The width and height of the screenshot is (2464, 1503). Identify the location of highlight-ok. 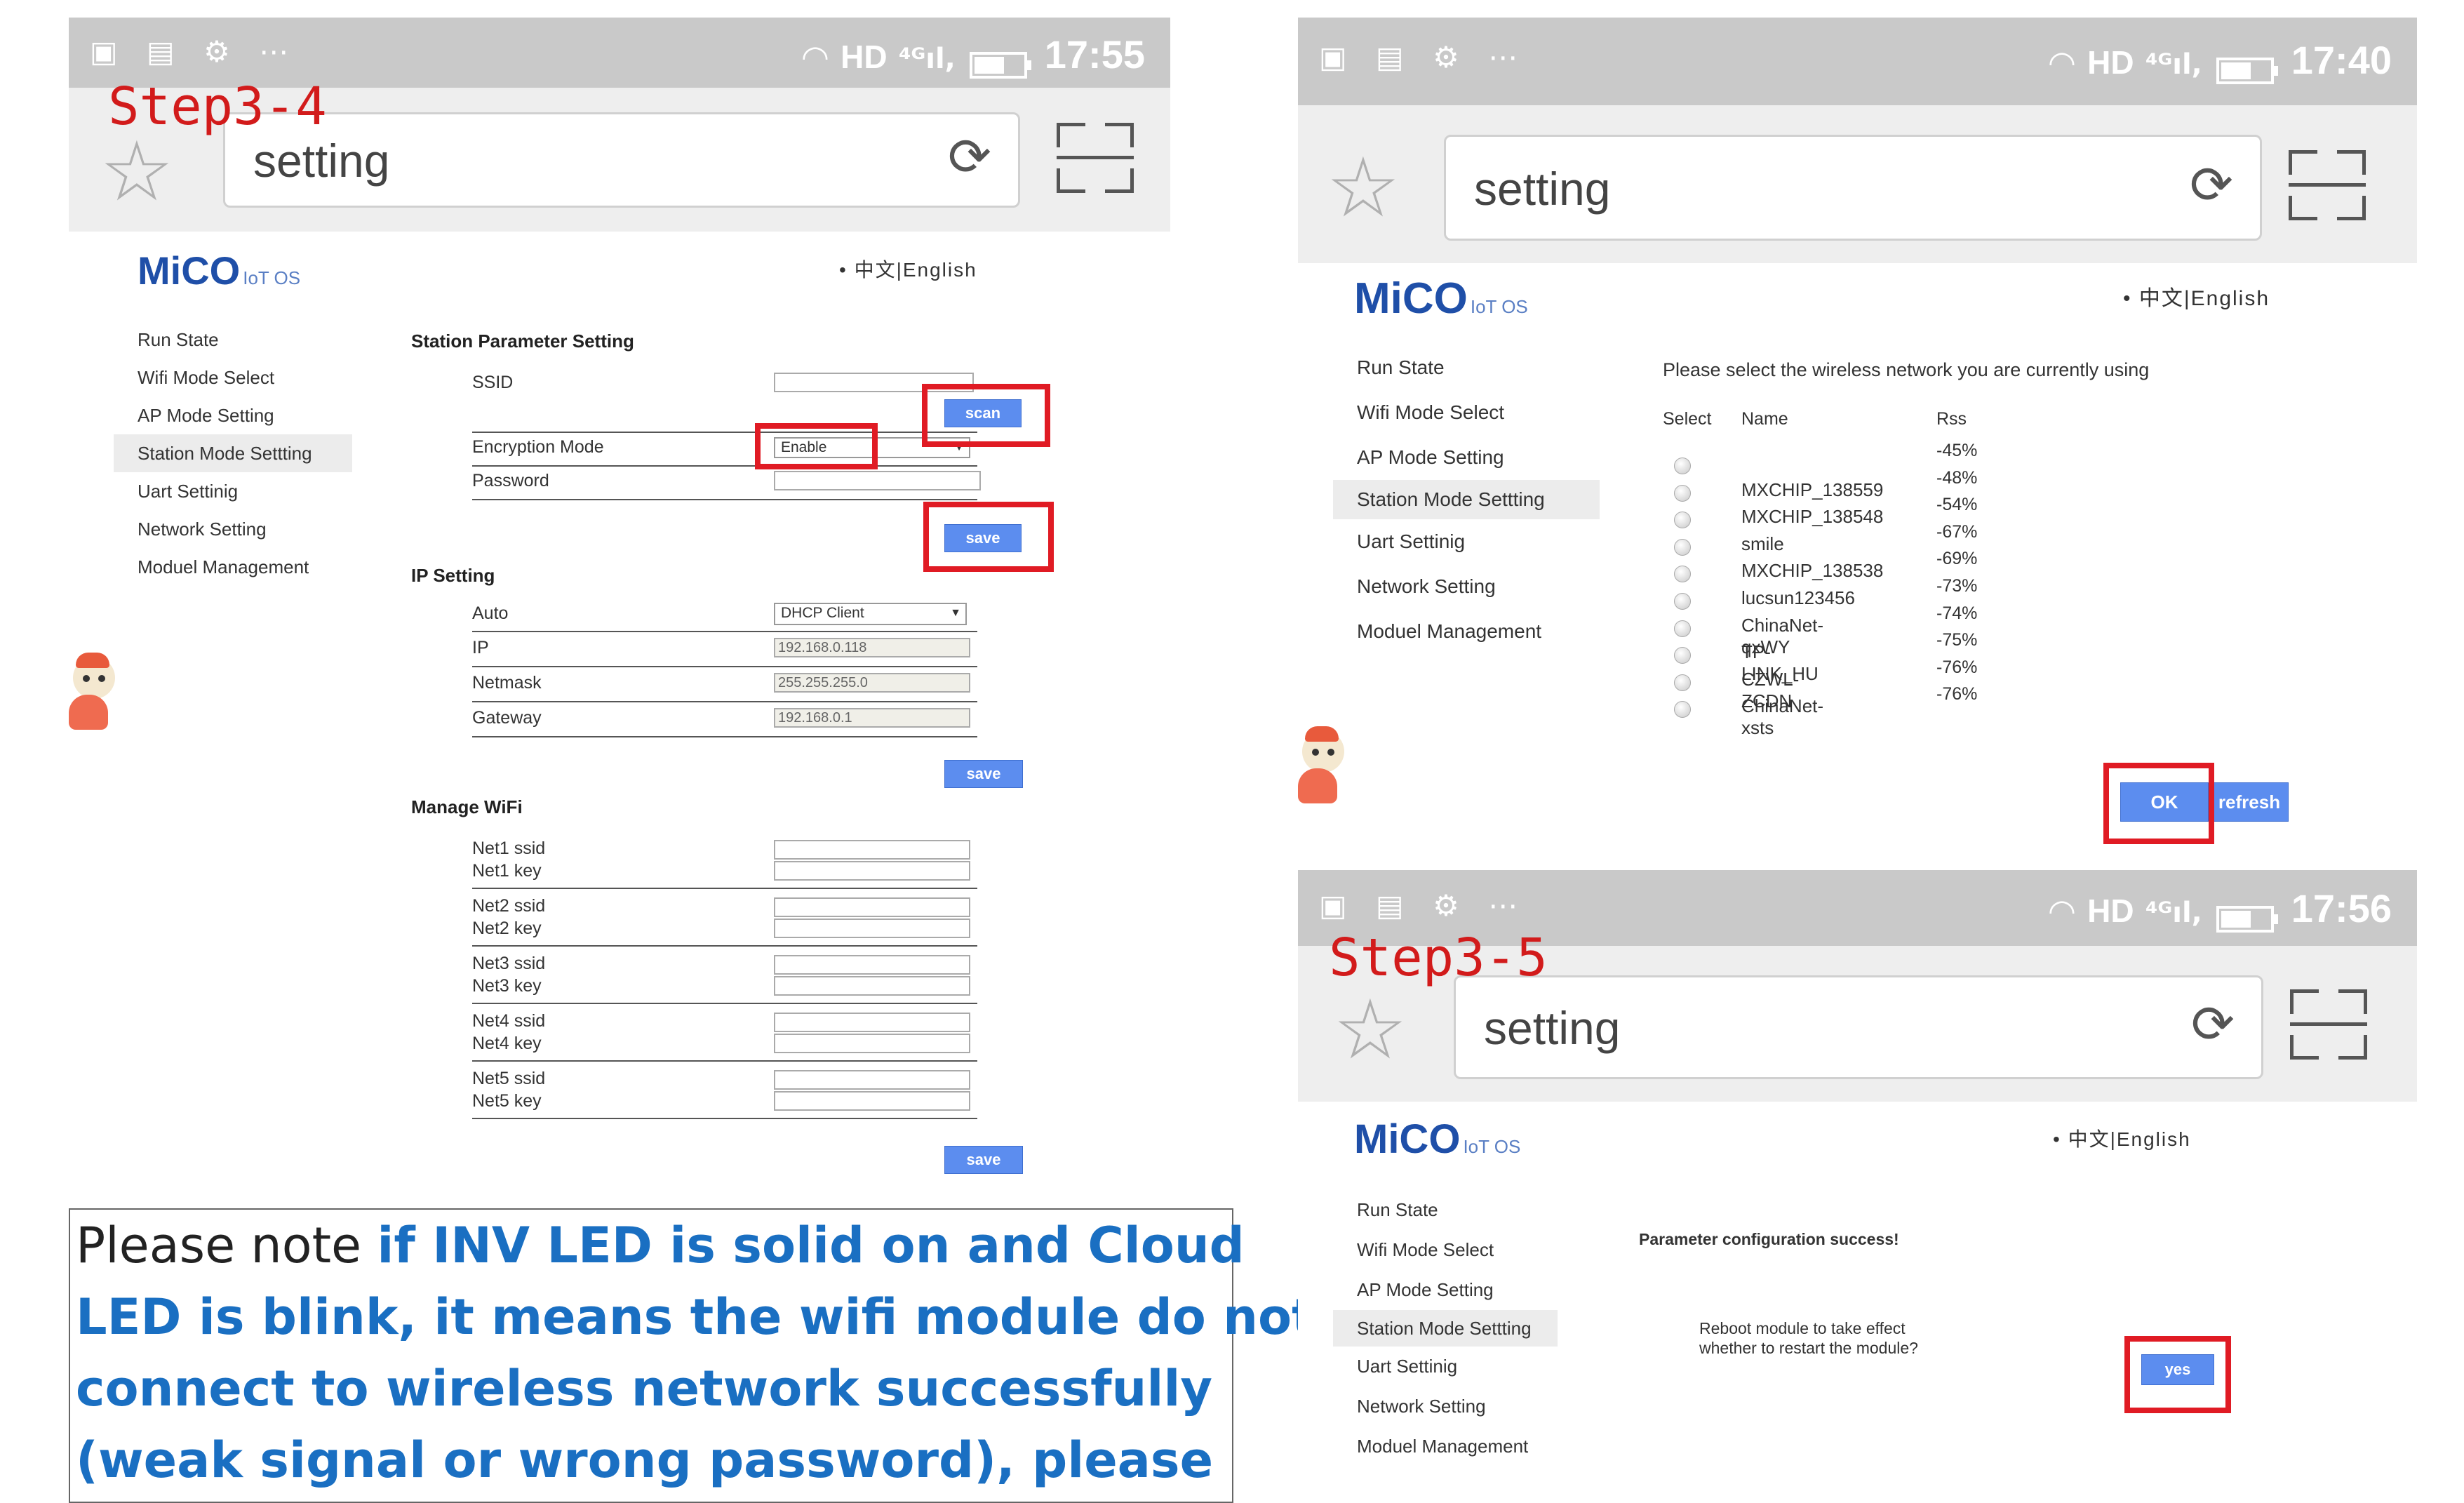
(2158, 803).